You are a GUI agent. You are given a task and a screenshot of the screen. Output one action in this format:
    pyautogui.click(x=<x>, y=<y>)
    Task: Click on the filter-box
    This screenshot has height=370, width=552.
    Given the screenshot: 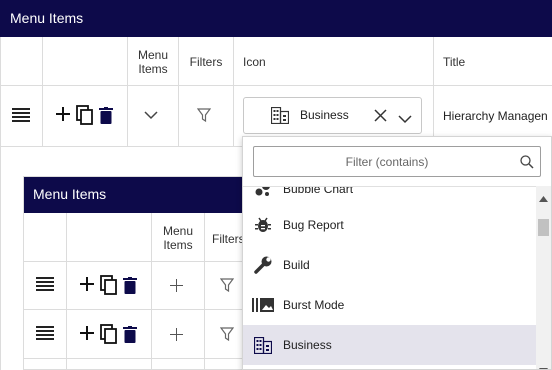 What is the action you would take?
    pyautogui.click(x=397, y=161)
    